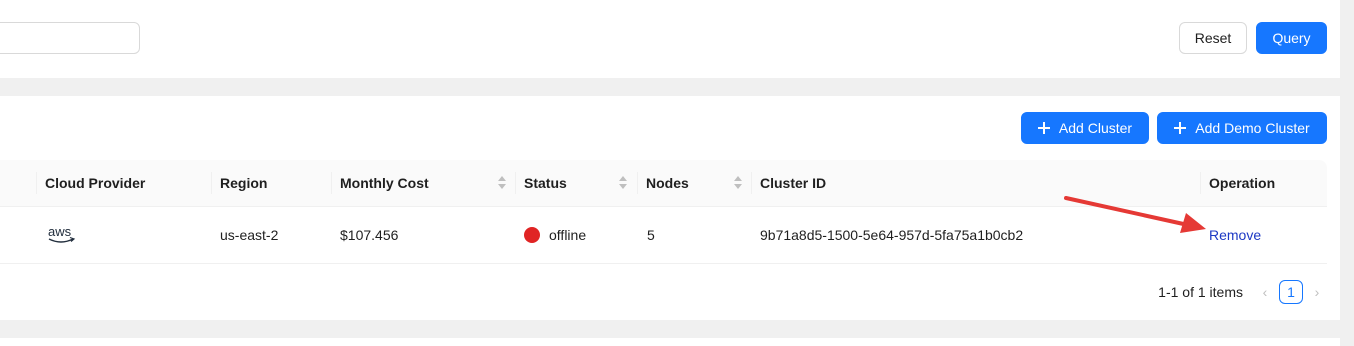 This screenshot has width=1354, height=346. Describe the element at coordinates (1242, 183) in the screenshot. I see `column-header-operation: Operation` at that location.